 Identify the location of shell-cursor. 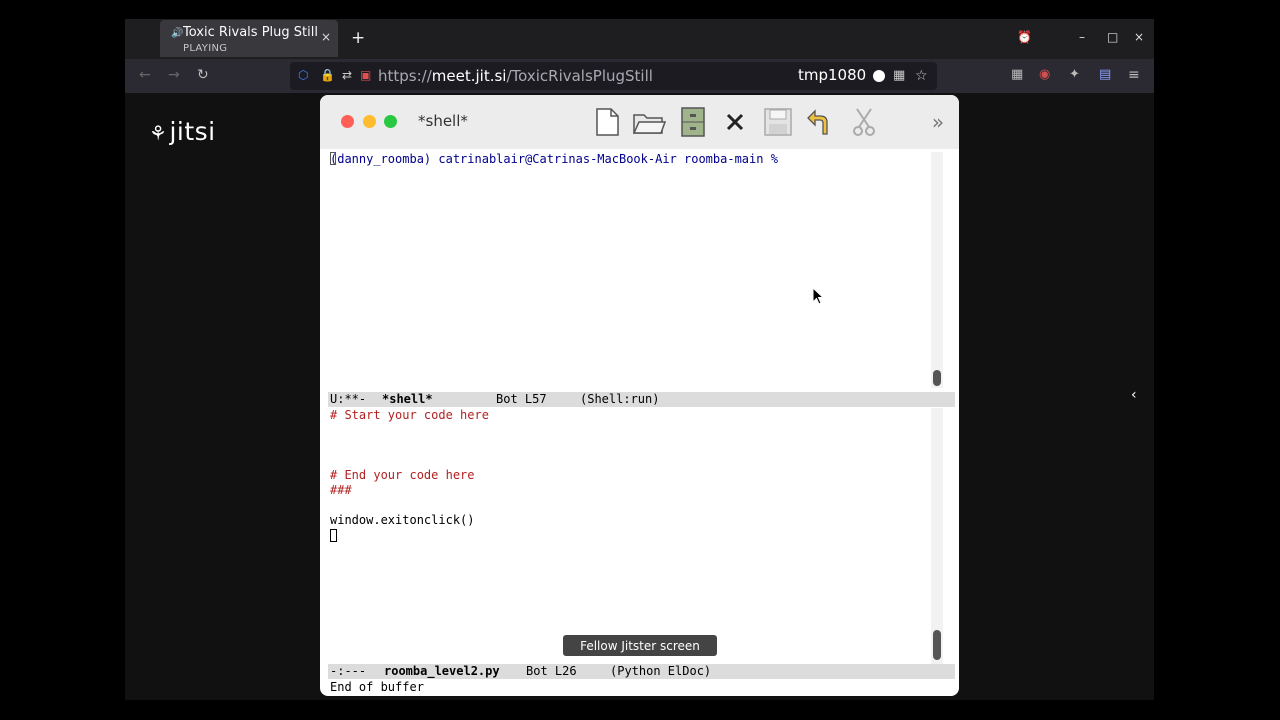
(333, 158).